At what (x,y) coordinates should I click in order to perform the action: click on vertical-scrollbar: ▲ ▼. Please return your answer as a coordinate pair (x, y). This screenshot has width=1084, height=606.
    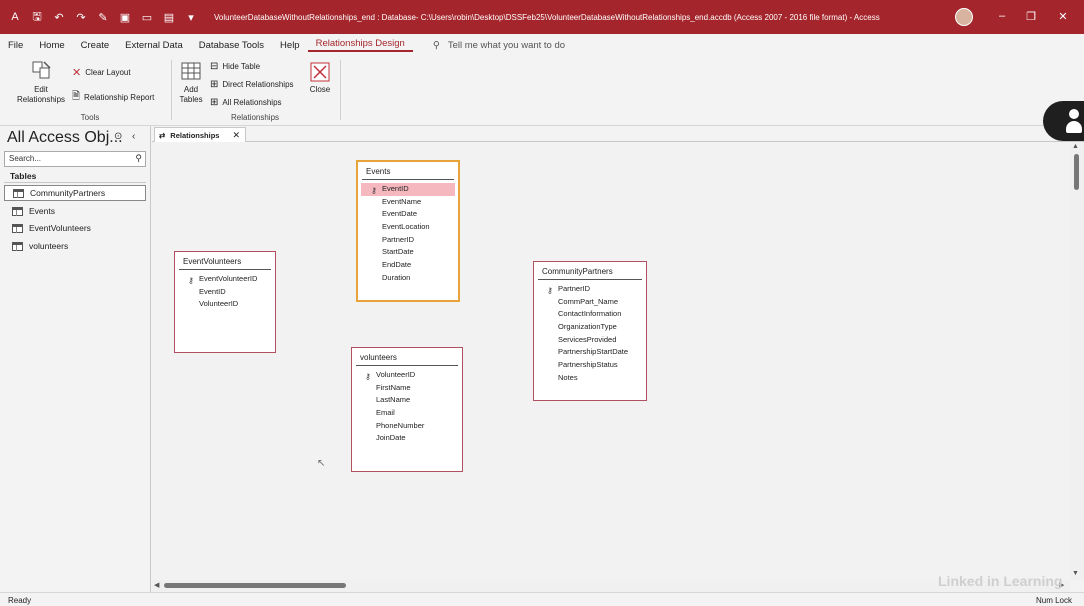
    Looking at the image, I should click on (1077, 361).